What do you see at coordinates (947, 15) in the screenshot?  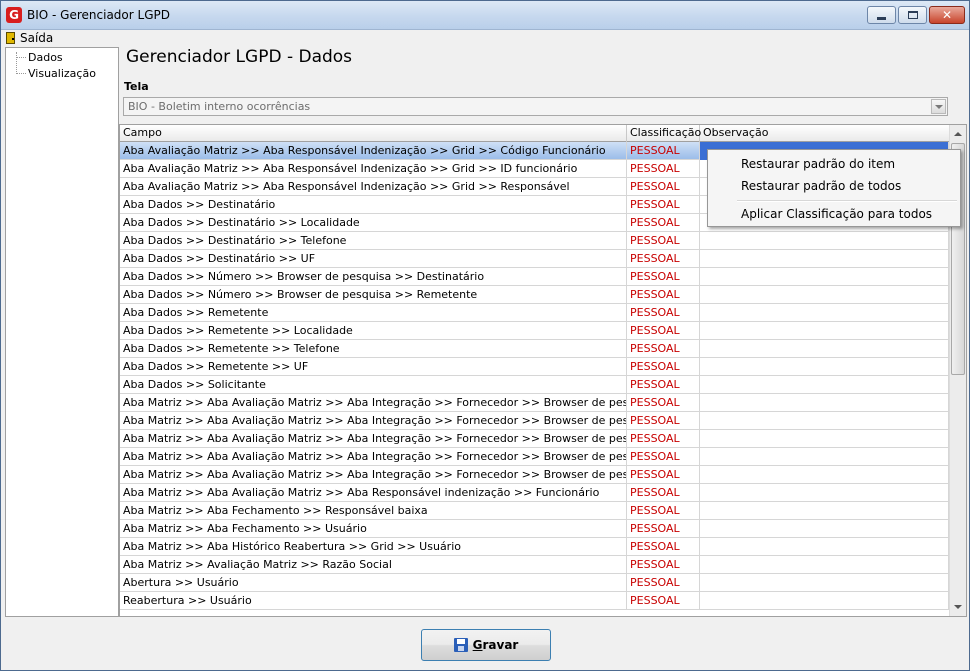 I see `close-button: ✕` at bounding box center [947, 15].